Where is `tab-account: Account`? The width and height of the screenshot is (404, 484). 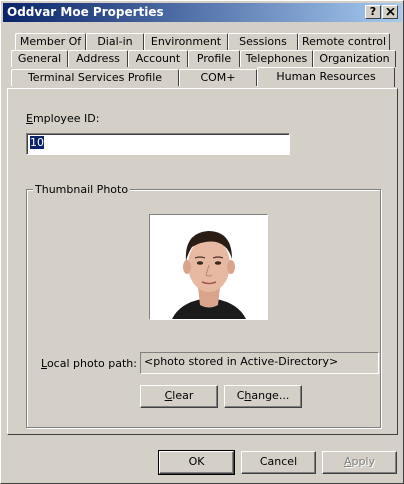
tab-account: Account is located at coordinates (158, 58).